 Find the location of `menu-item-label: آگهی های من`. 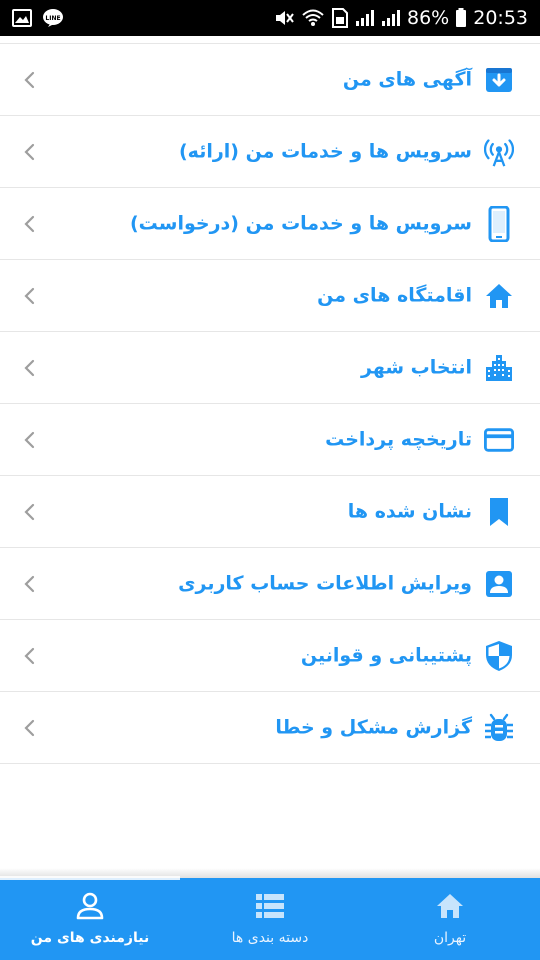

menu-item-label: آگهی های من is located at coordinates (407, 79).